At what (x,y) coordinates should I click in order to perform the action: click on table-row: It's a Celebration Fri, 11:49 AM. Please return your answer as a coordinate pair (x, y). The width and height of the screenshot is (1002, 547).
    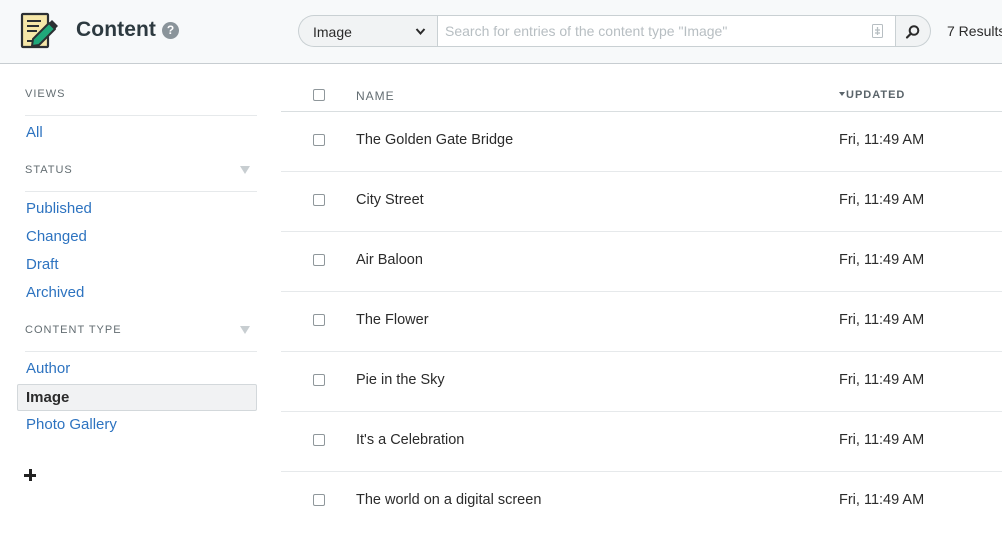
    Looking at the image, I should click on (641, 442).